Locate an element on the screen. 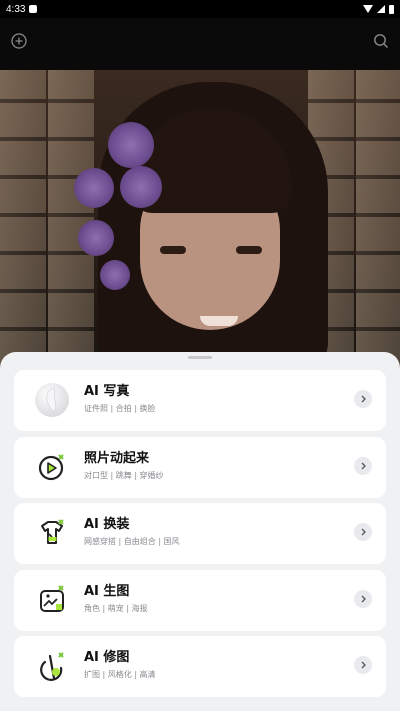 This screenshot has width=400, height=711. status-bar: 4:33 is located at coordinates (200, 9).